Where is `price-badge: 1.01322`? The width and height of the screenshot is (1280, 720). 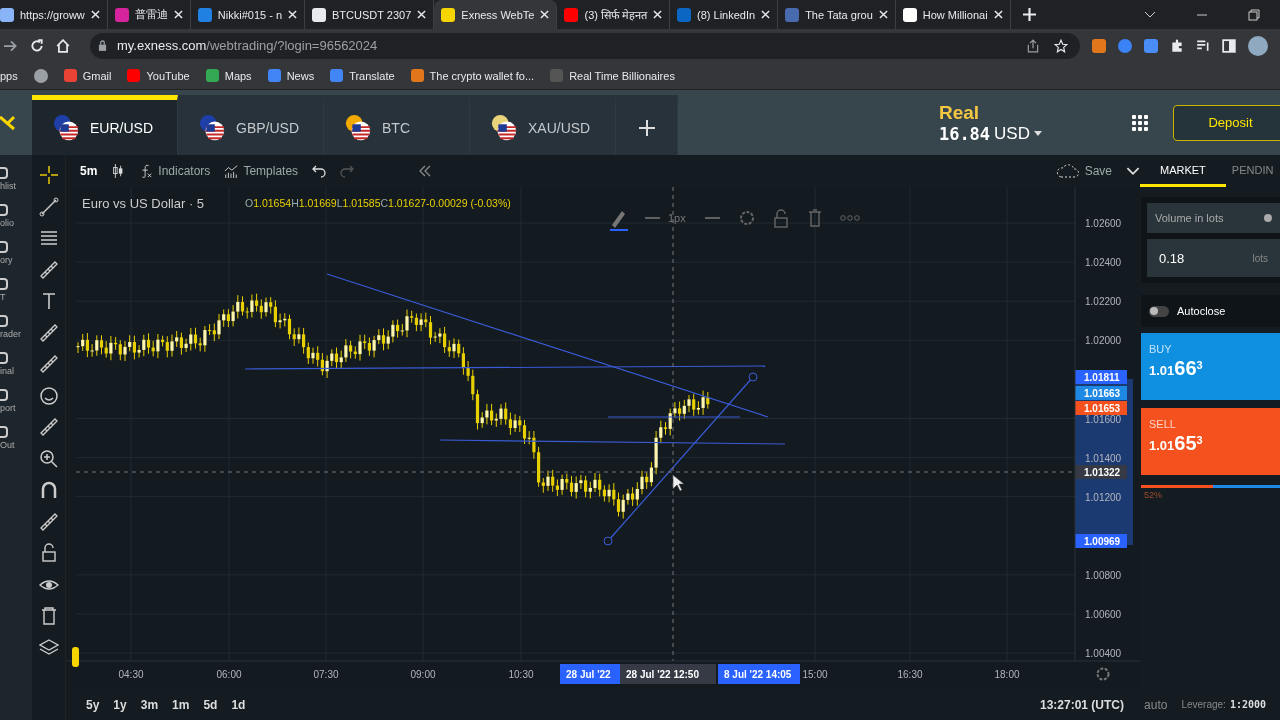 price-badge: 1.01322 is located at coordinates (1101, 472).